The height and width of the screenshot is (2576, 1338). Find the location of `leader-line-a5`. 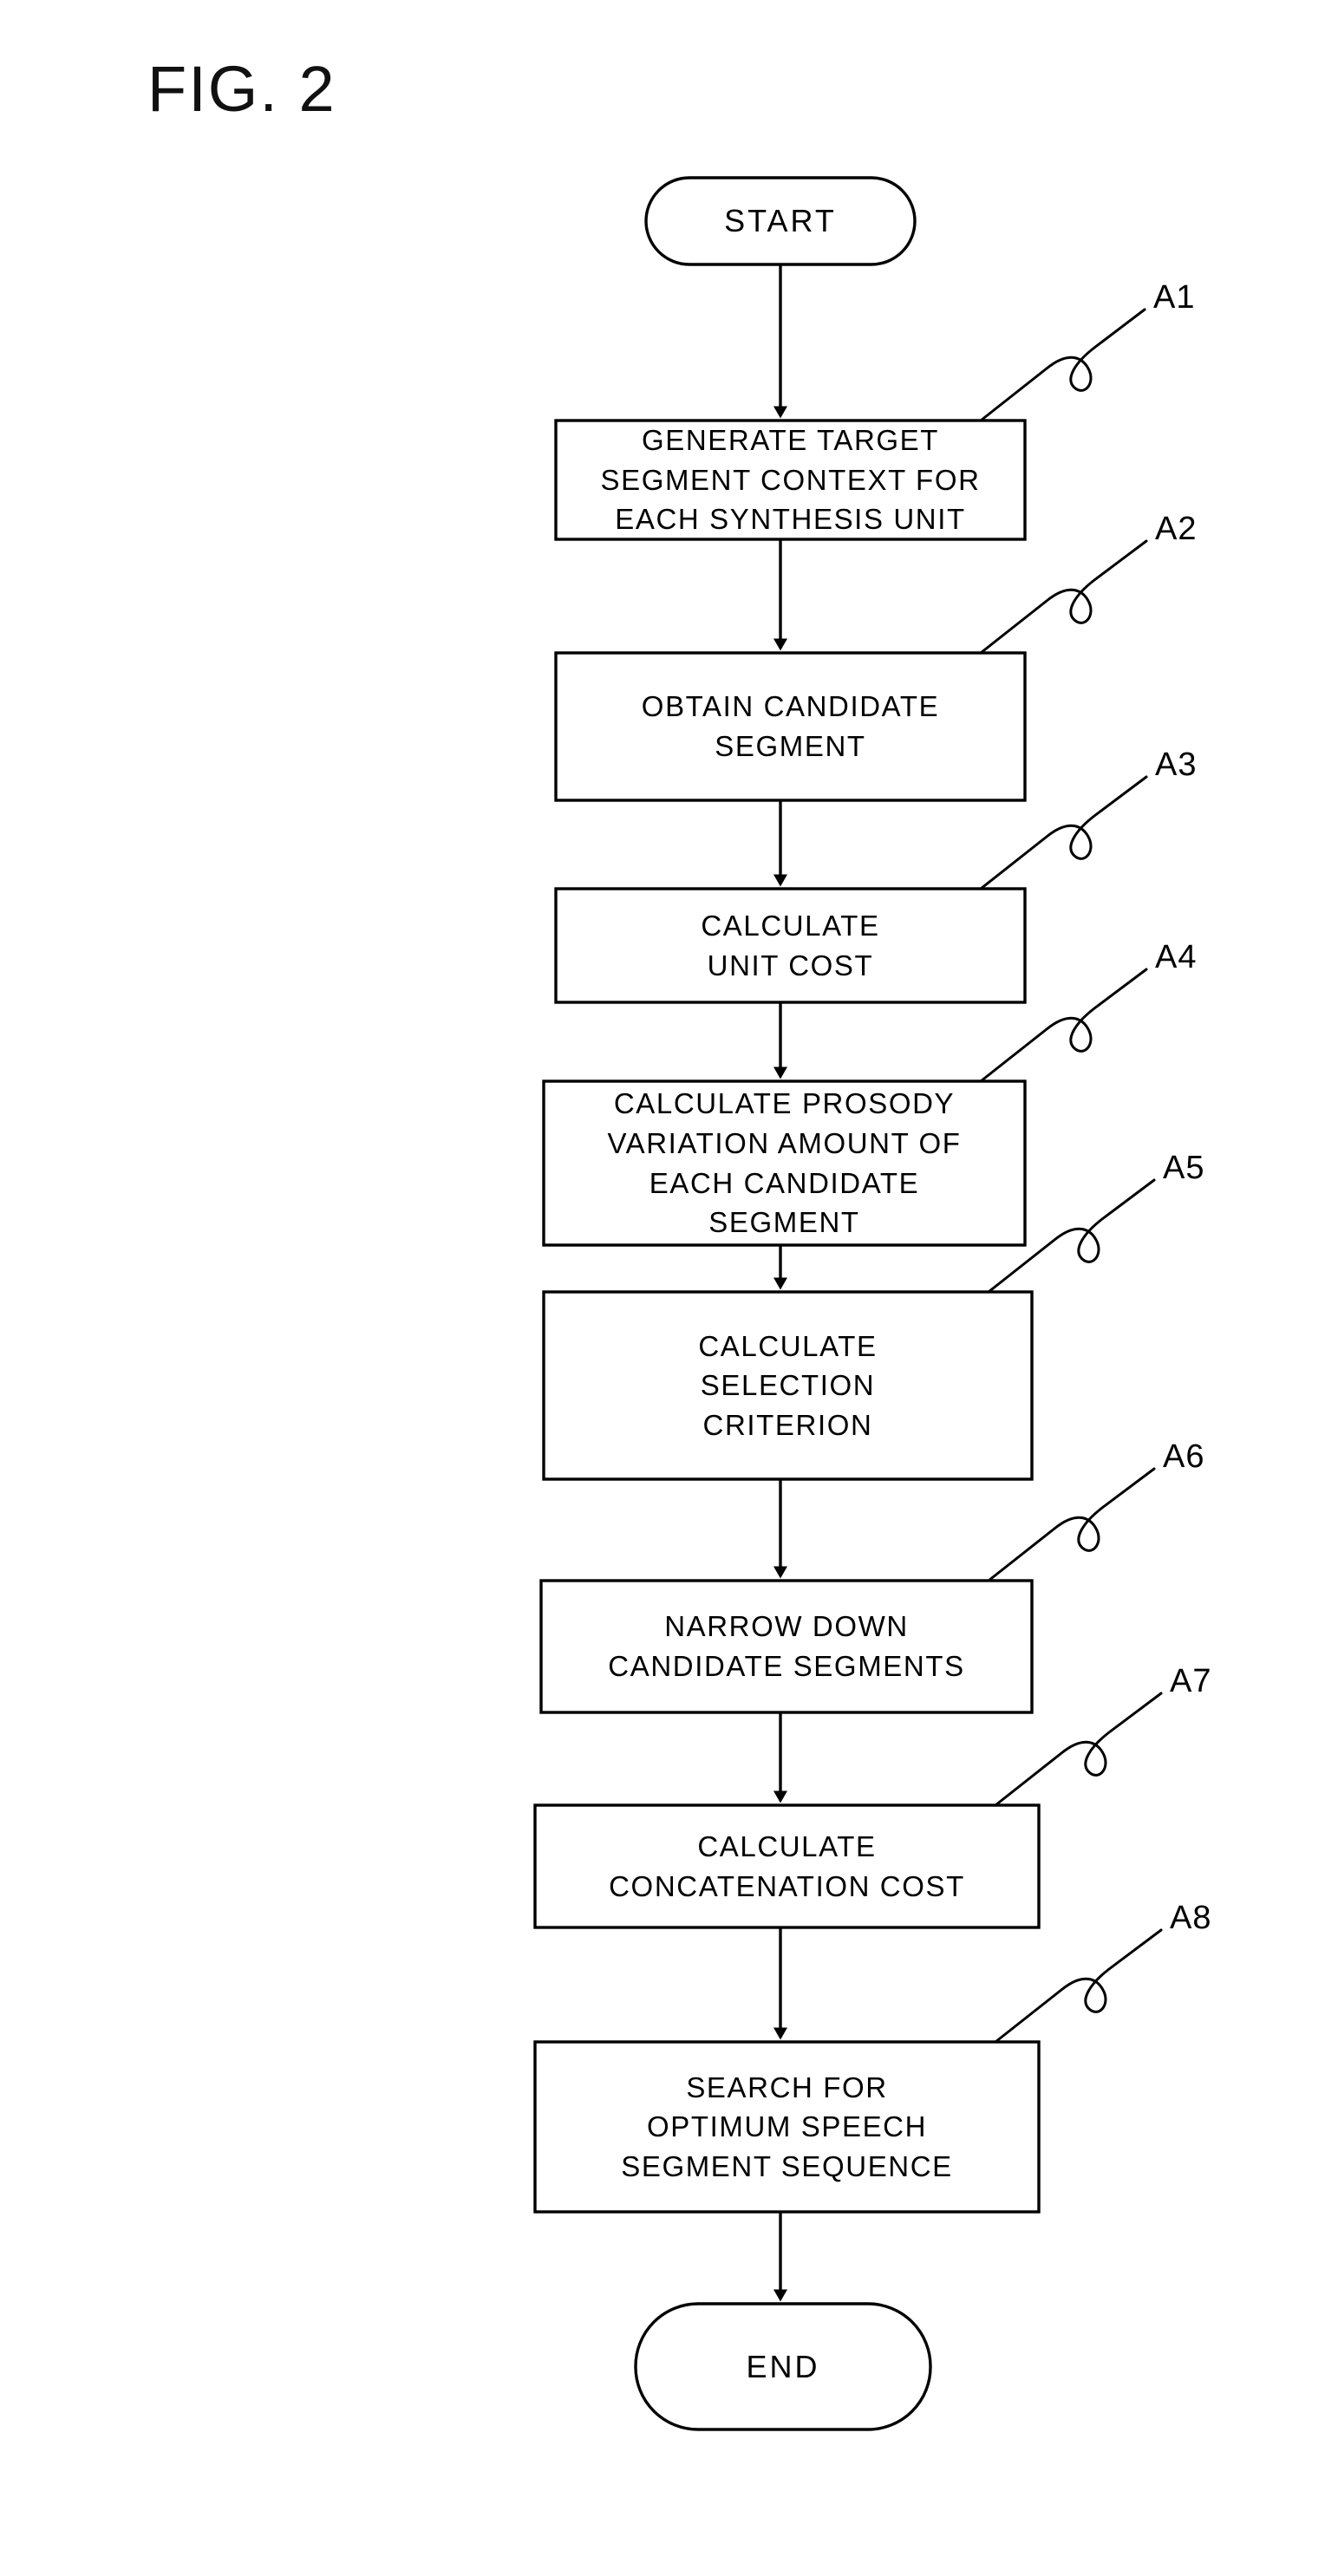

leader-line-a5 is located at coordinates (1071, 1236).